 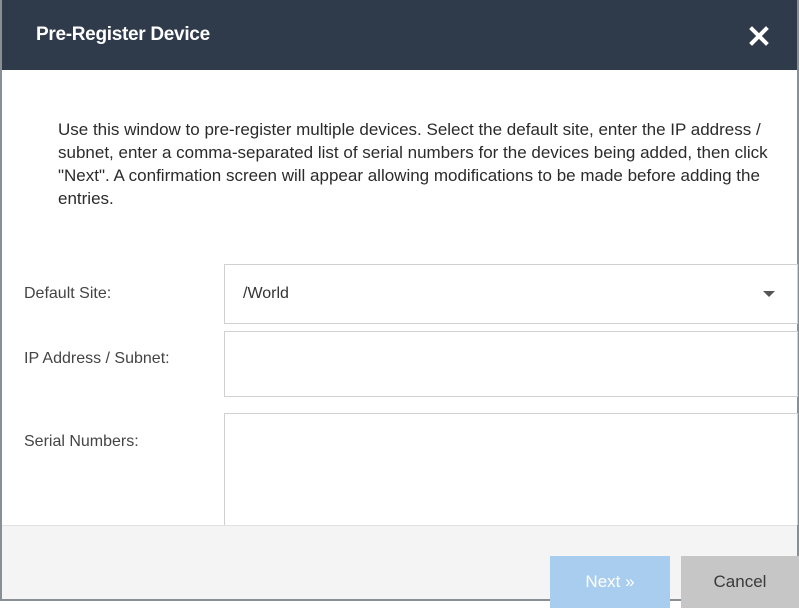 What do you see at coordinates (511, 364) in the screenshot?
I see `ip-address-input` at bounding box center [511, 364].